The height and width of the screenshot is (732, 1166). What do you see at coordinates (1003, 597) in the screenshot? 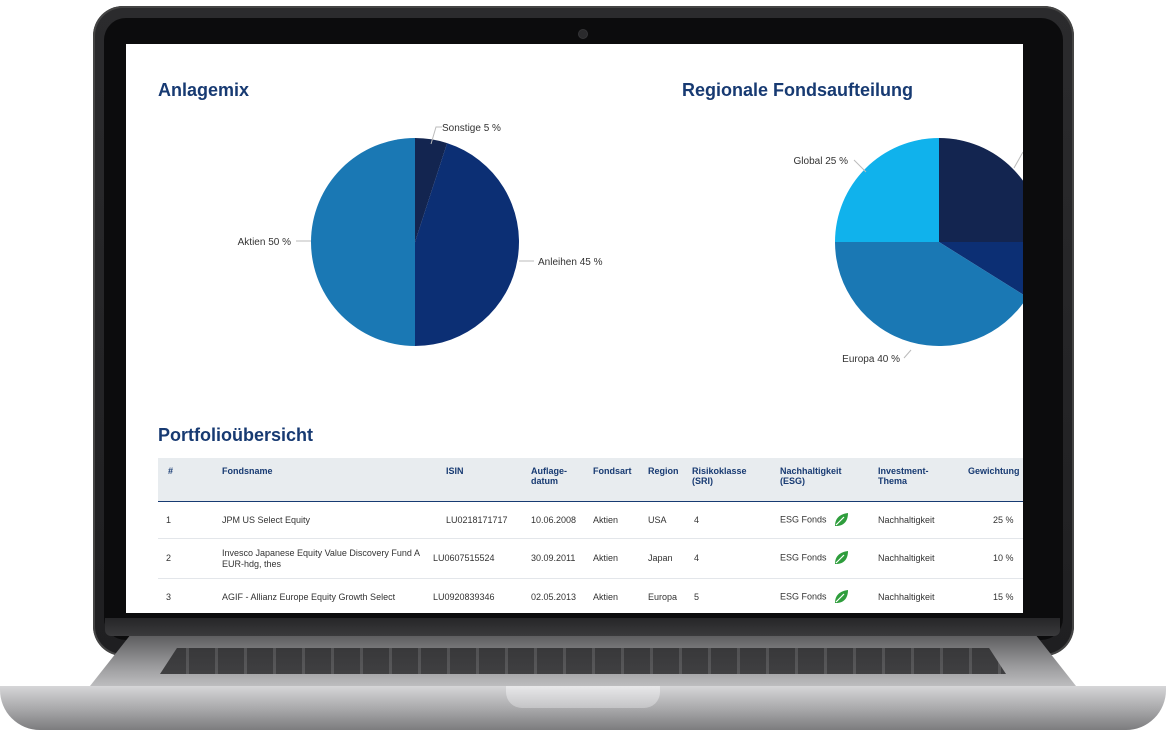
I see `cell-weight: 15 %` at bounding box center [1003, 597].